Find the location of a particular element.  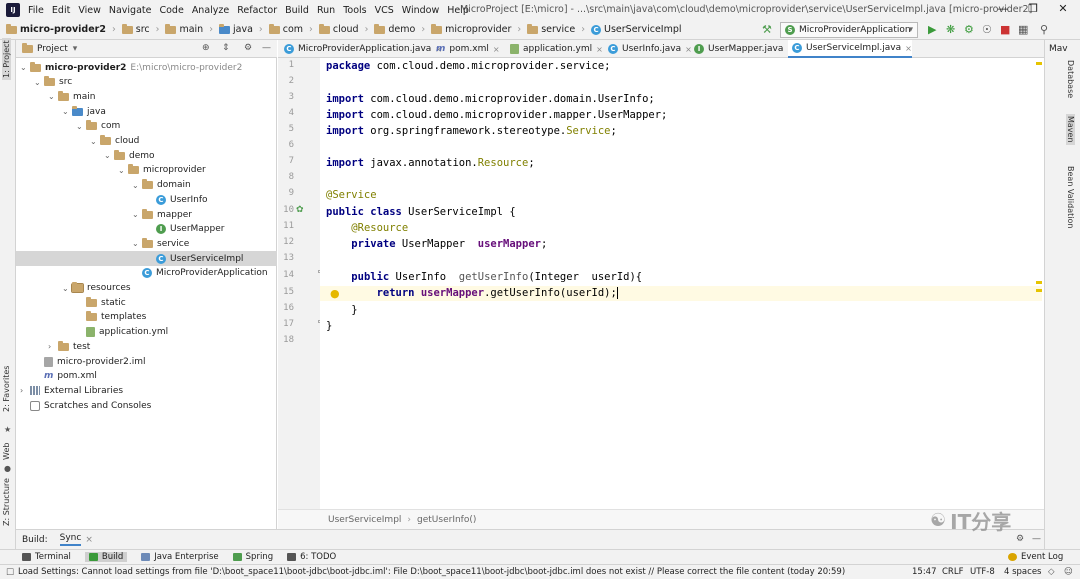

tree-item: ⌄ domain is located at coordinates (146, 185).